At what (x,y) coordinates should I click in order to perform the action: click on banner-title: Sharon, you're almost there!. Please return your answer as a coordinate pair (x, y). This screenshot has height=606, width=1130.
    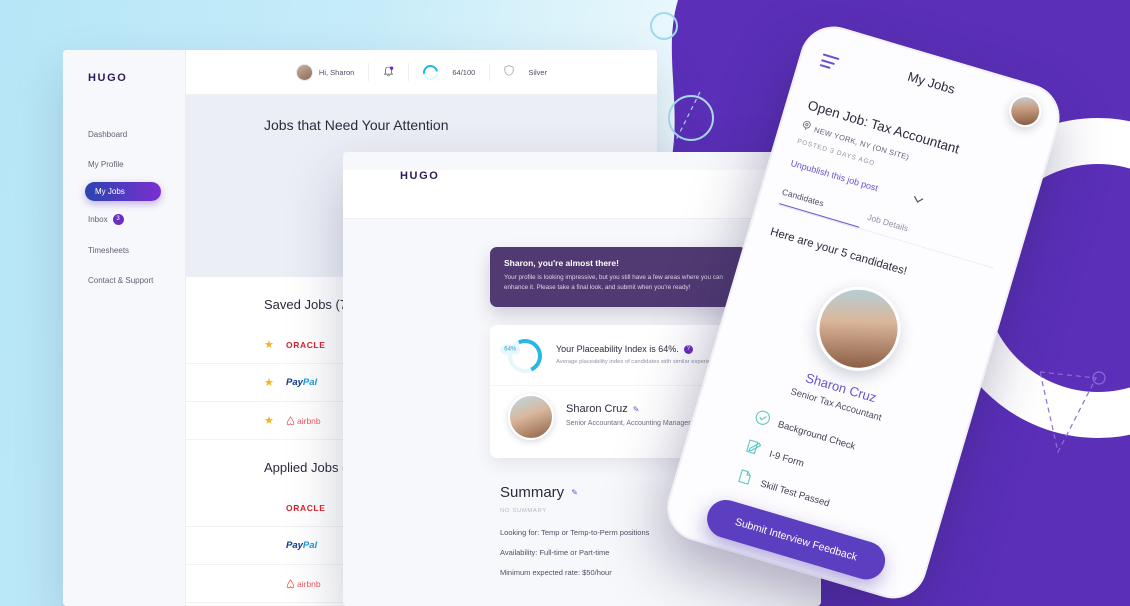
    Looking at the image, I should click on (561, 263).